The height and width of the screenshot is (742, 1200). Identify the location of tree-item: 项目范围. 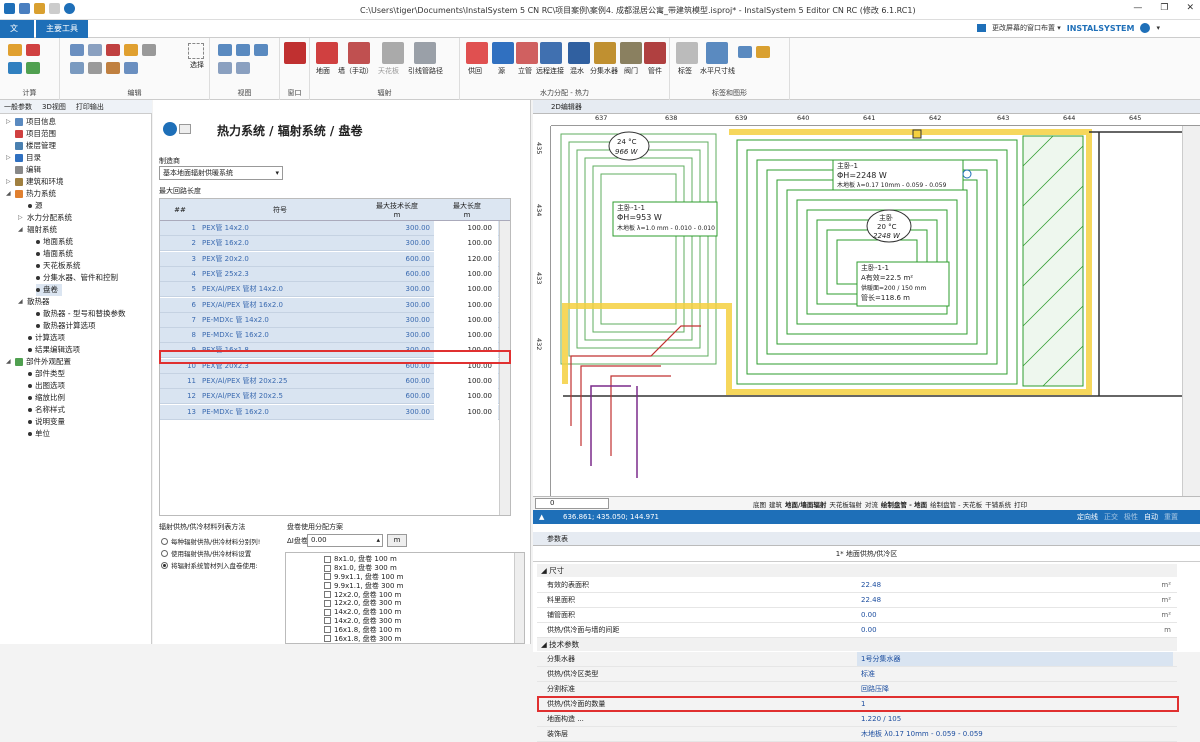
(31, 134).